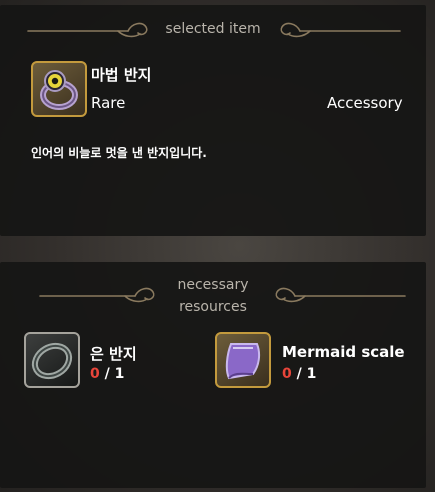 The image size is (435, 492). What do you see at coordinates (119, 153) in the screenshot?
I see `selected-item-description: 인어의 비늘로 멋을 낸 반지입니다.` at bounding box center [119, 153].